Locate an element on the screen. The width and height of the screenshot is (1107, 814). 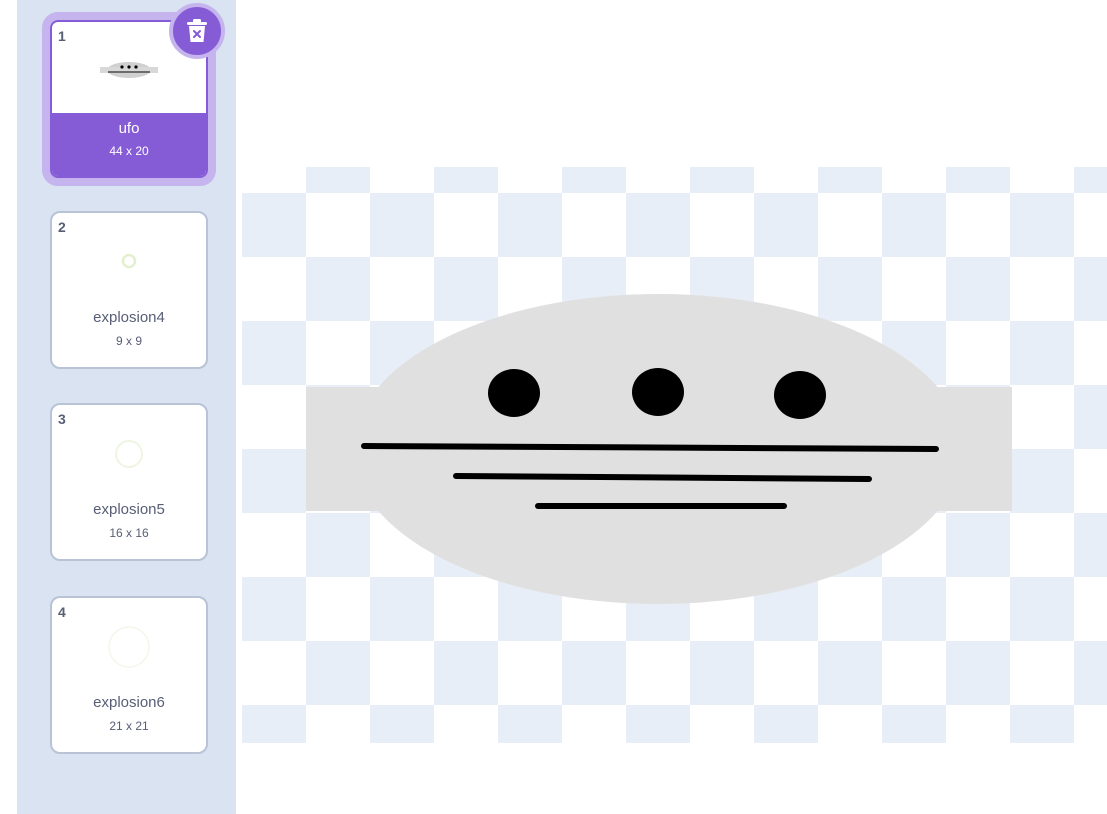
trash-icon is located at coordinates (197, 30).